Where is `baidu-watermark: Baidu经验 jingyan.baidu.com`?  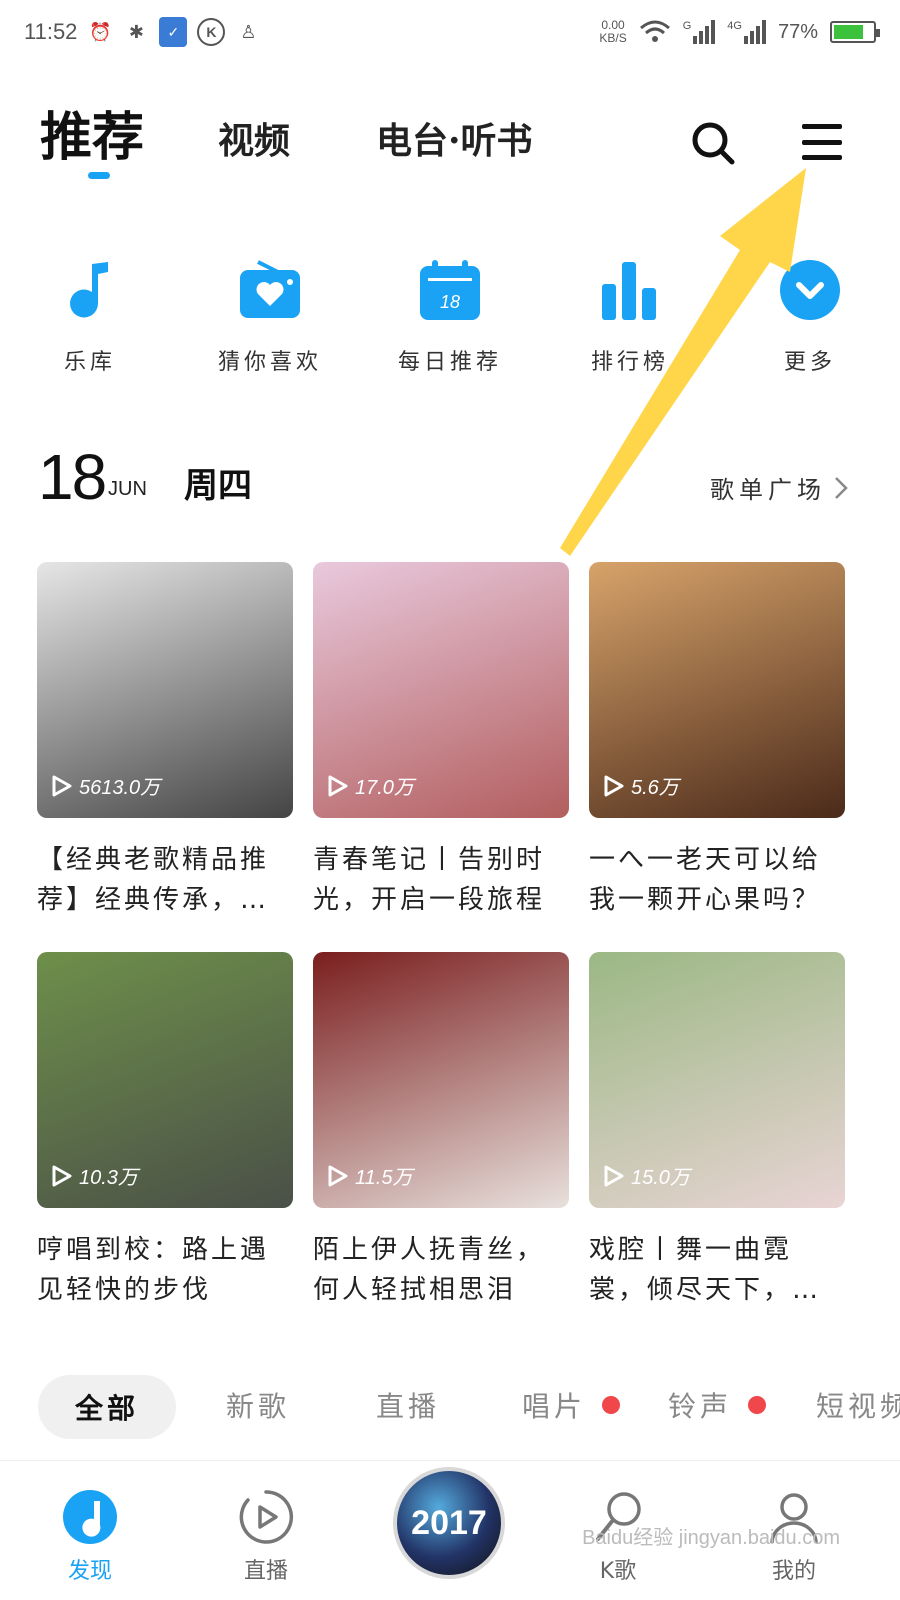 baidu-watermark: Baidu经验 jingyan.baidu.com is located at coordinates (711, 1538).